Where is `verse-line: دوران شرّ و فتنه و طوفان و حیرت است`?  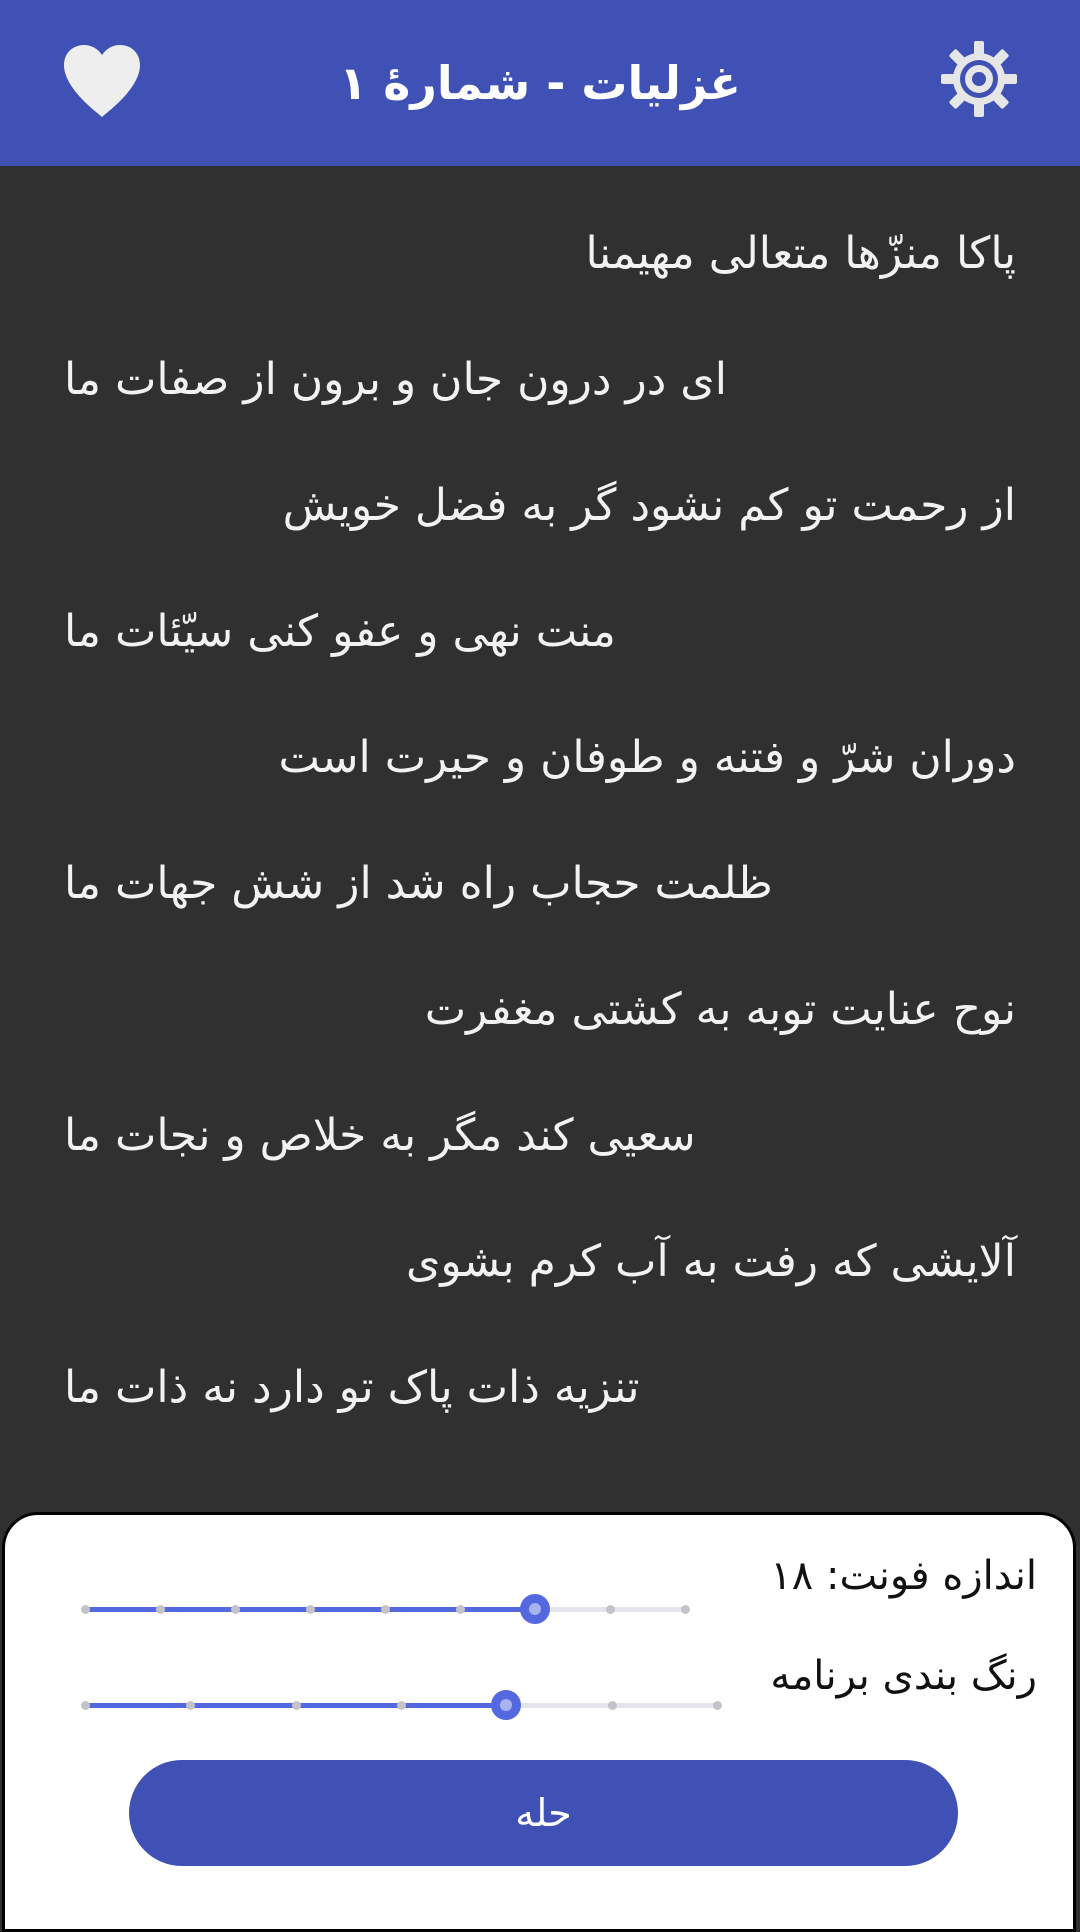
verse-line: دوران شرّ و فتنه و طوفان و حیرت است is located at coordinates (647, 757).